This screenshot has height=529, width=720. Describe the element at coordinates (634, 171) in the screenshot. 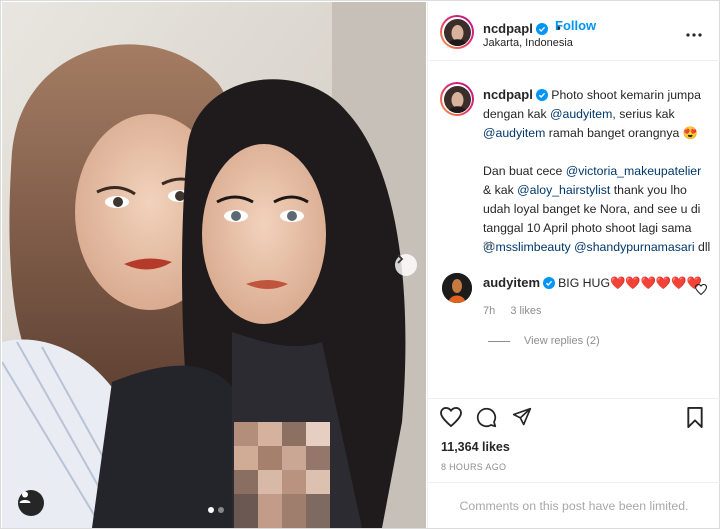

I see `mention-link: @victoria_makeupatelier` at that location.